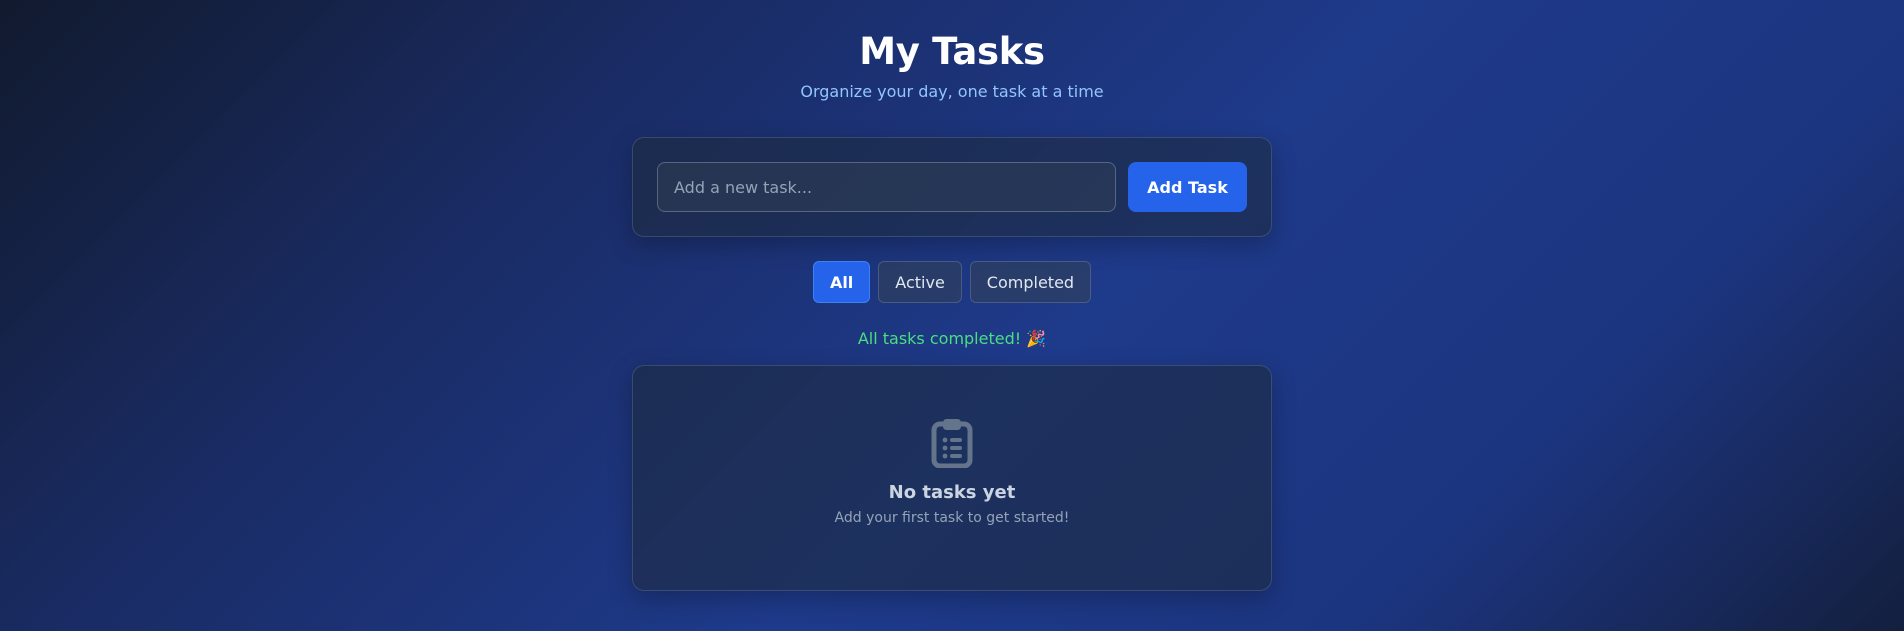 The width and height of the screenshot is (1904, 631). I want to click on empty-state-title: No tasks yet, so click(952, 492).